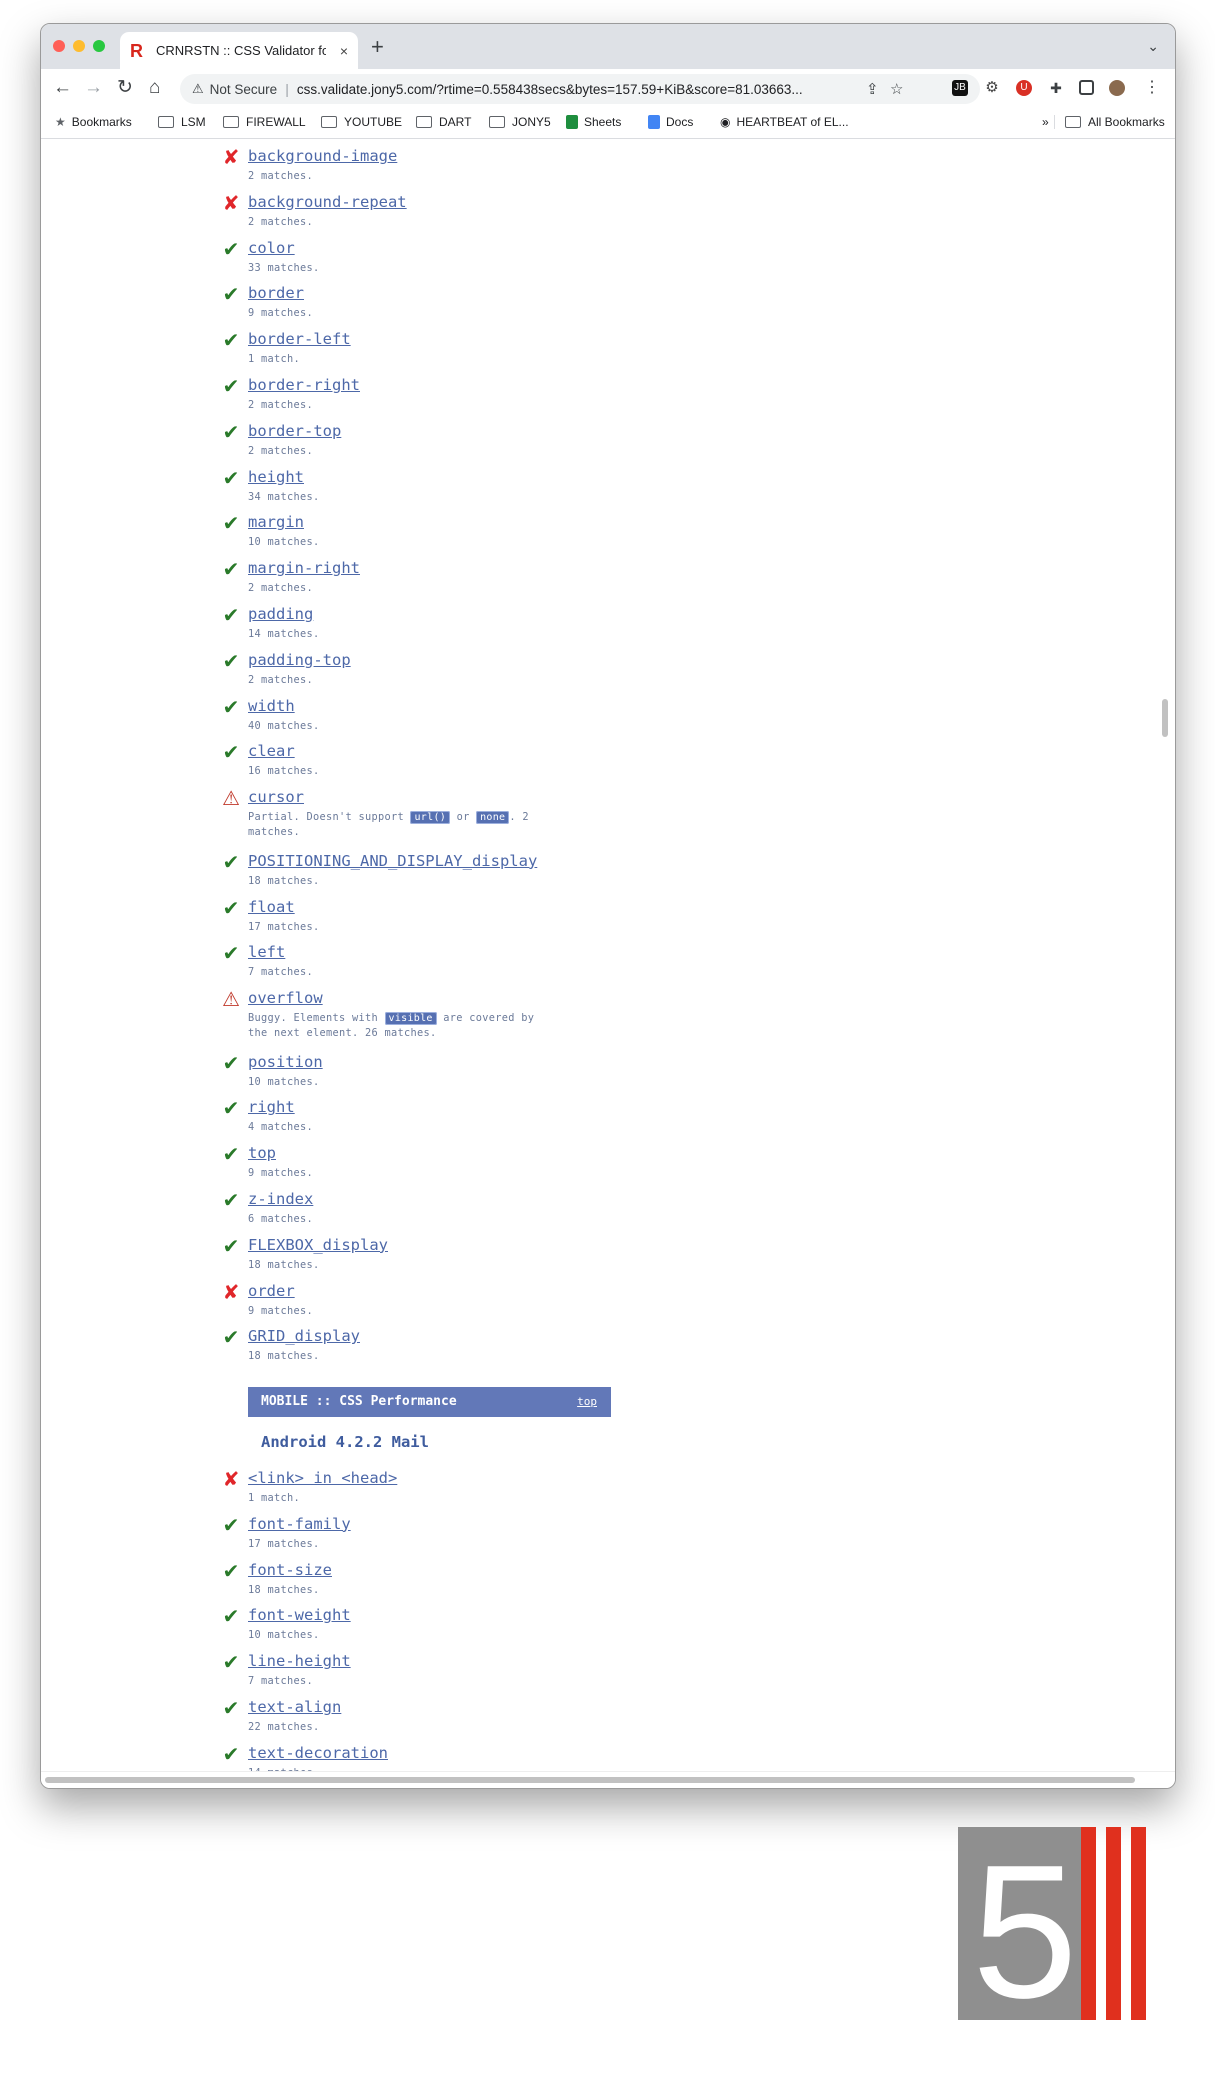 This screenshot has height=2085, width=1215. What do you see at coordinates (1073, 122) in the screenshot?
I see `folder-icon` at bounding box center [1073, 122].